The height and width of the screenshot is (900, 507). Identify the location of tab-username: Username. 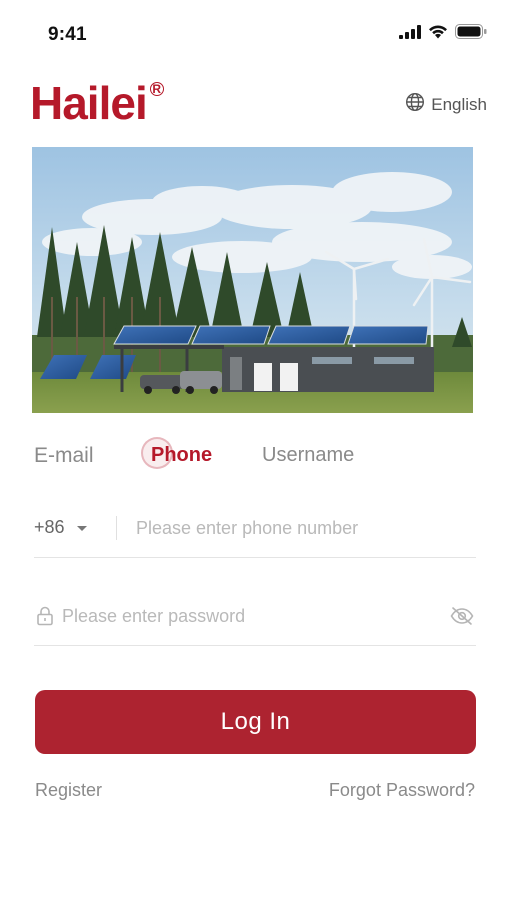
(308, 455).